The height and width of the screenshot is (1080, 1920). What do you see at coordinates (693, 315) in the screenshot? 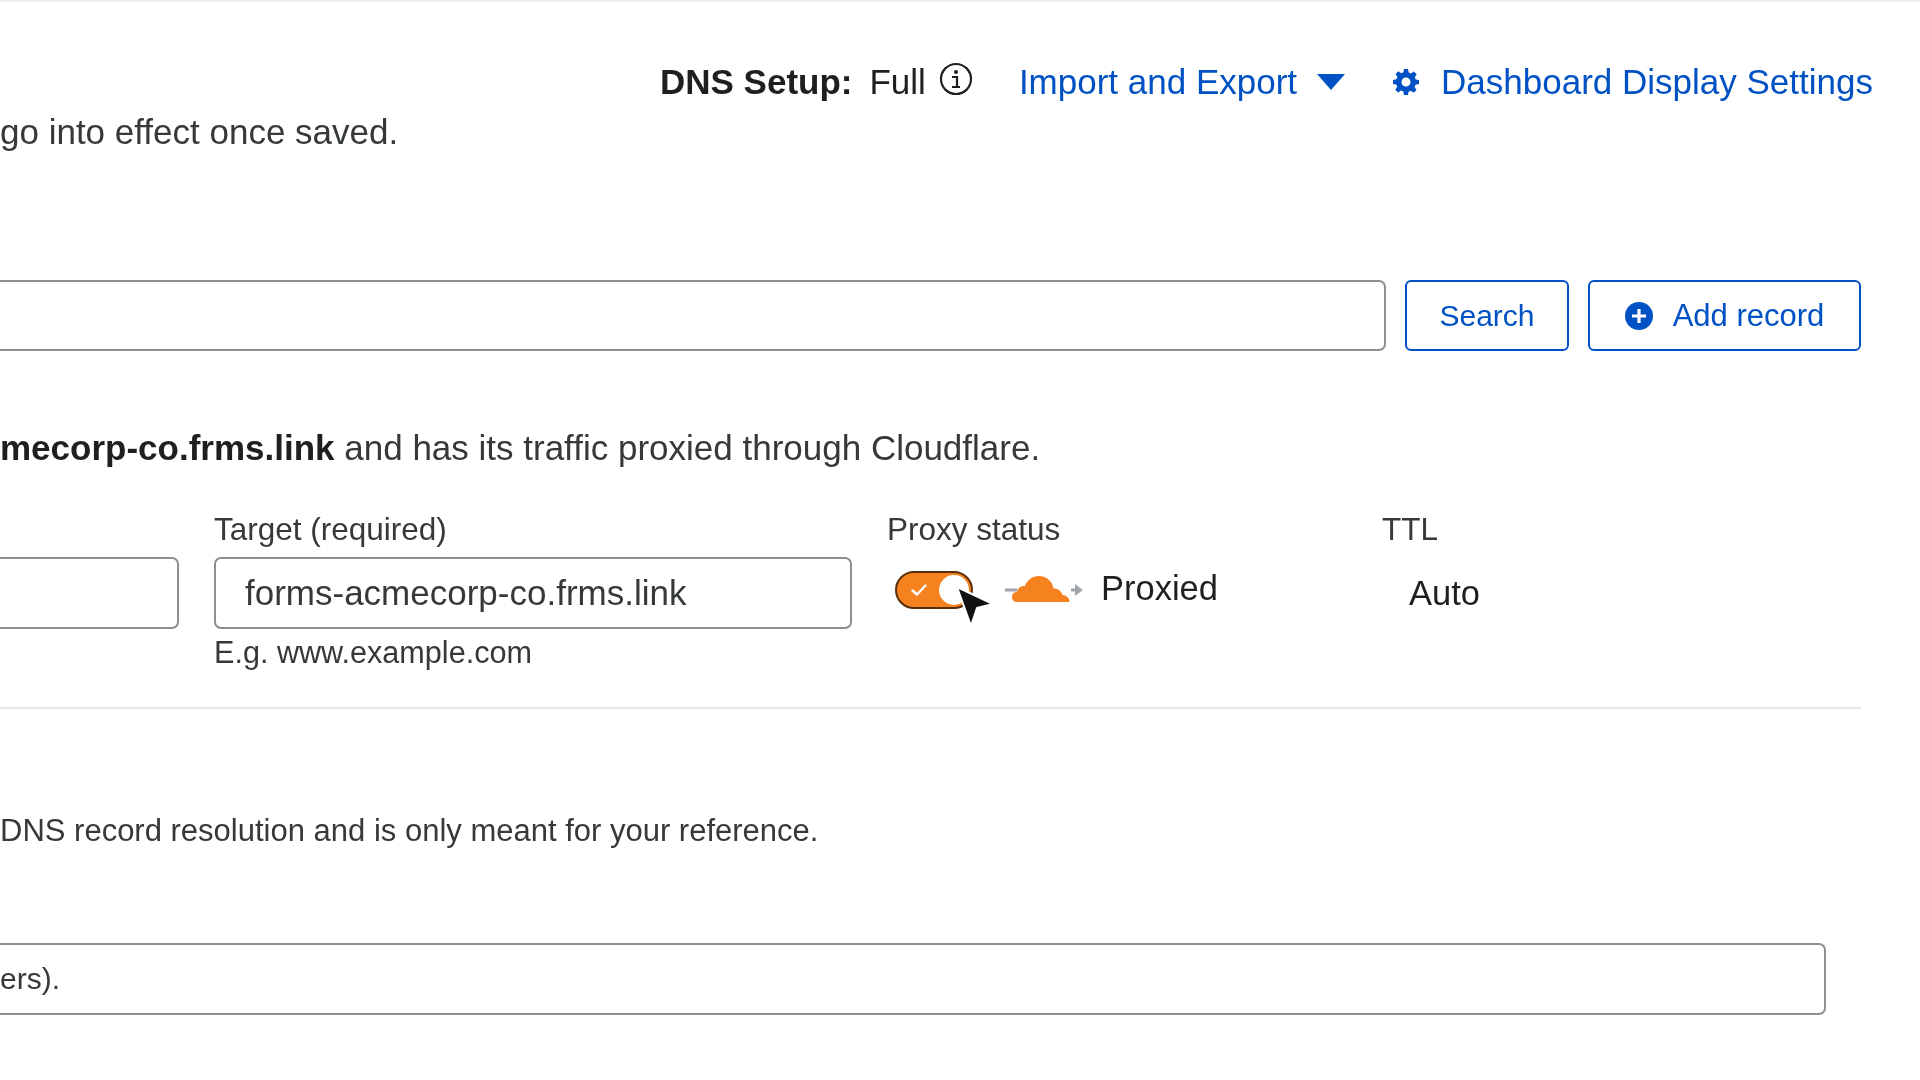
I see `search-field` at bounding box center [693, 315].